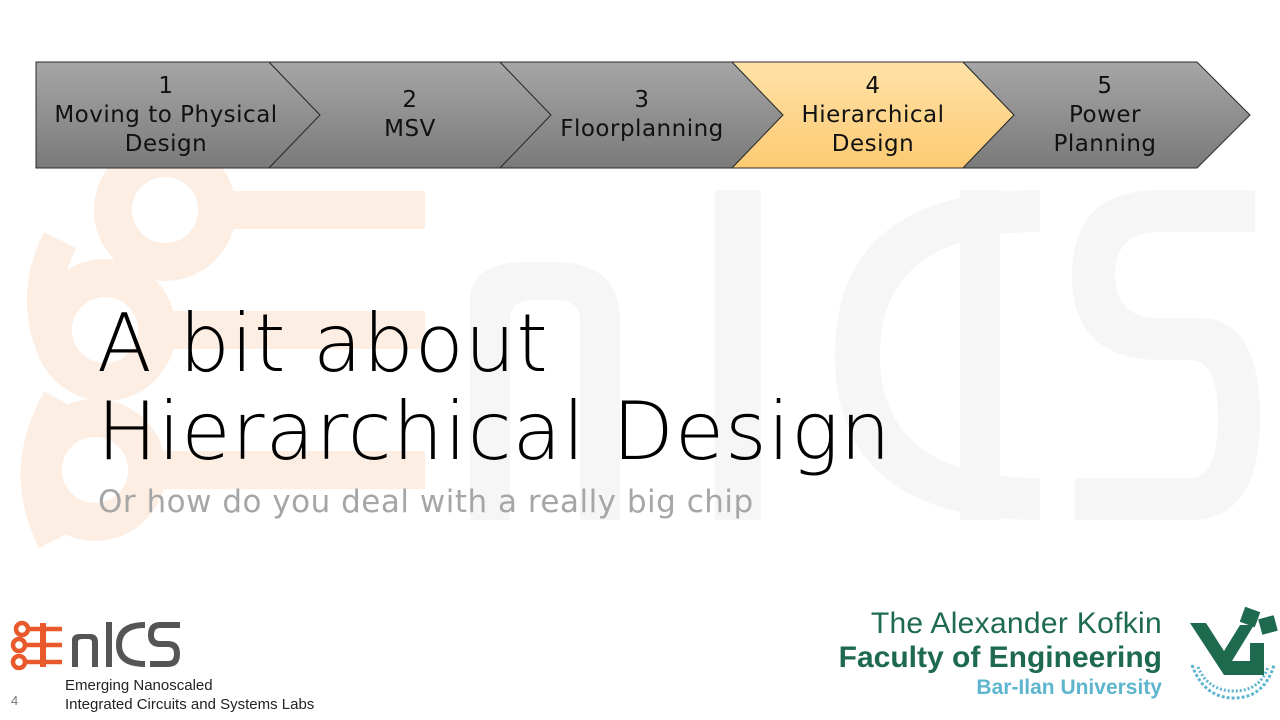  I want to click on process-step-3-number: 3, so click(642, 100).